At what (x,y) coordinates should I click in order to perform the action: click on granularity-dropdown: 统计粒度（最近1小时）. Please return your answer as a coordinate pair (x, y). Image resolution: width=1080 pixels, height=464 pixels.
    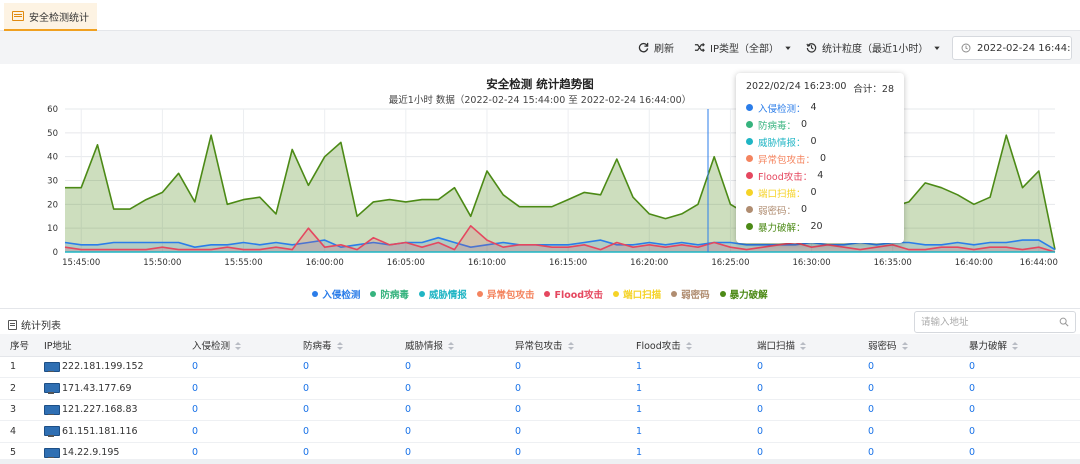
    Looking at the image, I should click on (873, 47).